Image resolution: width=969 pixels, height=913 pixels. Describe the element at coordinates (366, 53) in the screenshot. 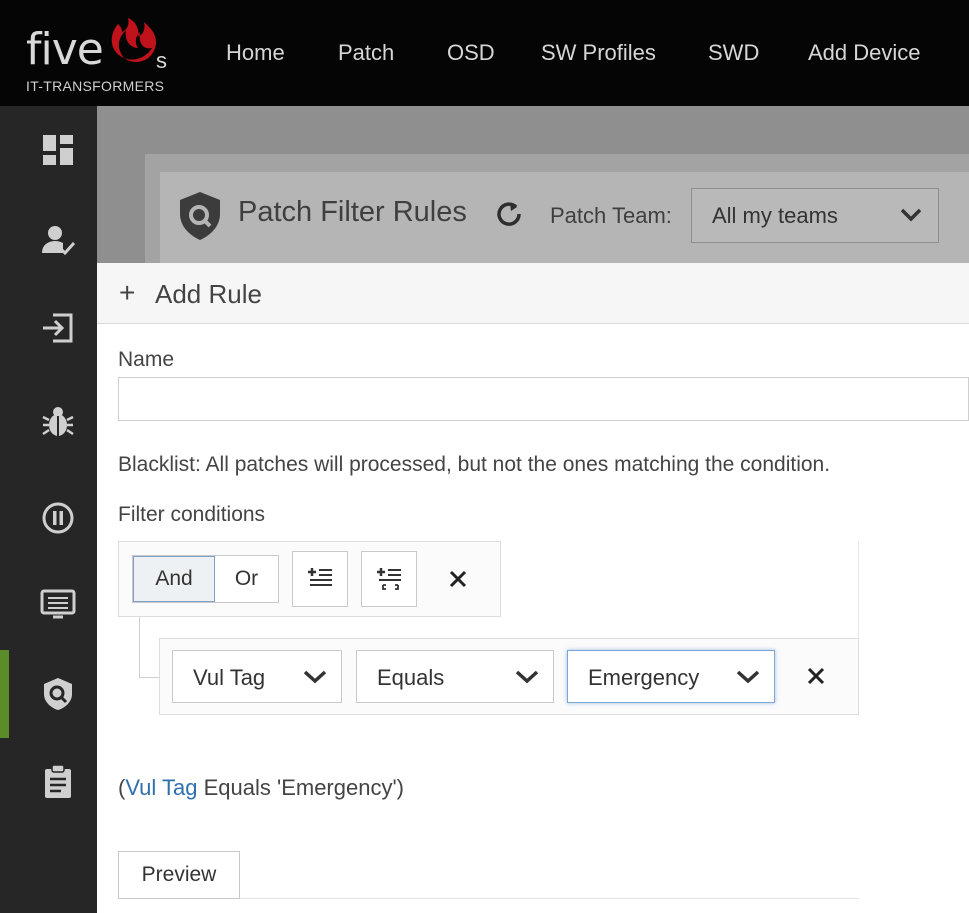

I see `nav-item-patch: Patch` at that location.